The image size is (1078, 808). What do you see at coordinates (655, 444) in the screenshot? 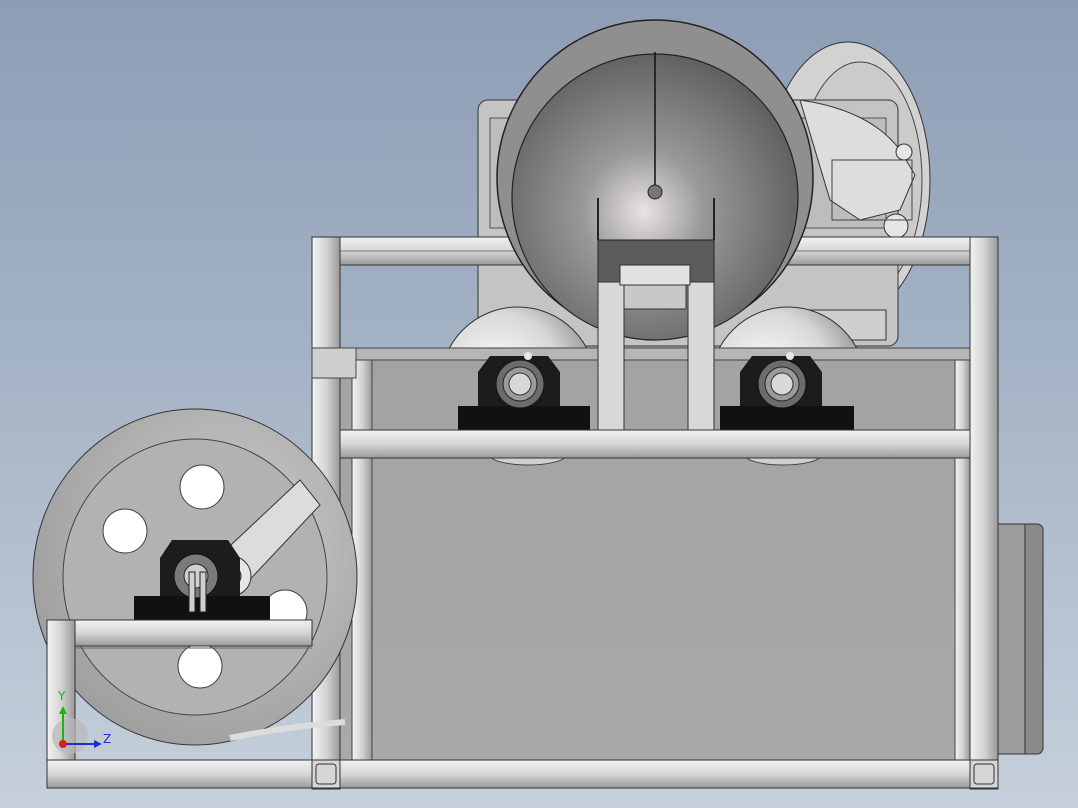
I see `frame-middle-bar` at bounding box center [655, 444].